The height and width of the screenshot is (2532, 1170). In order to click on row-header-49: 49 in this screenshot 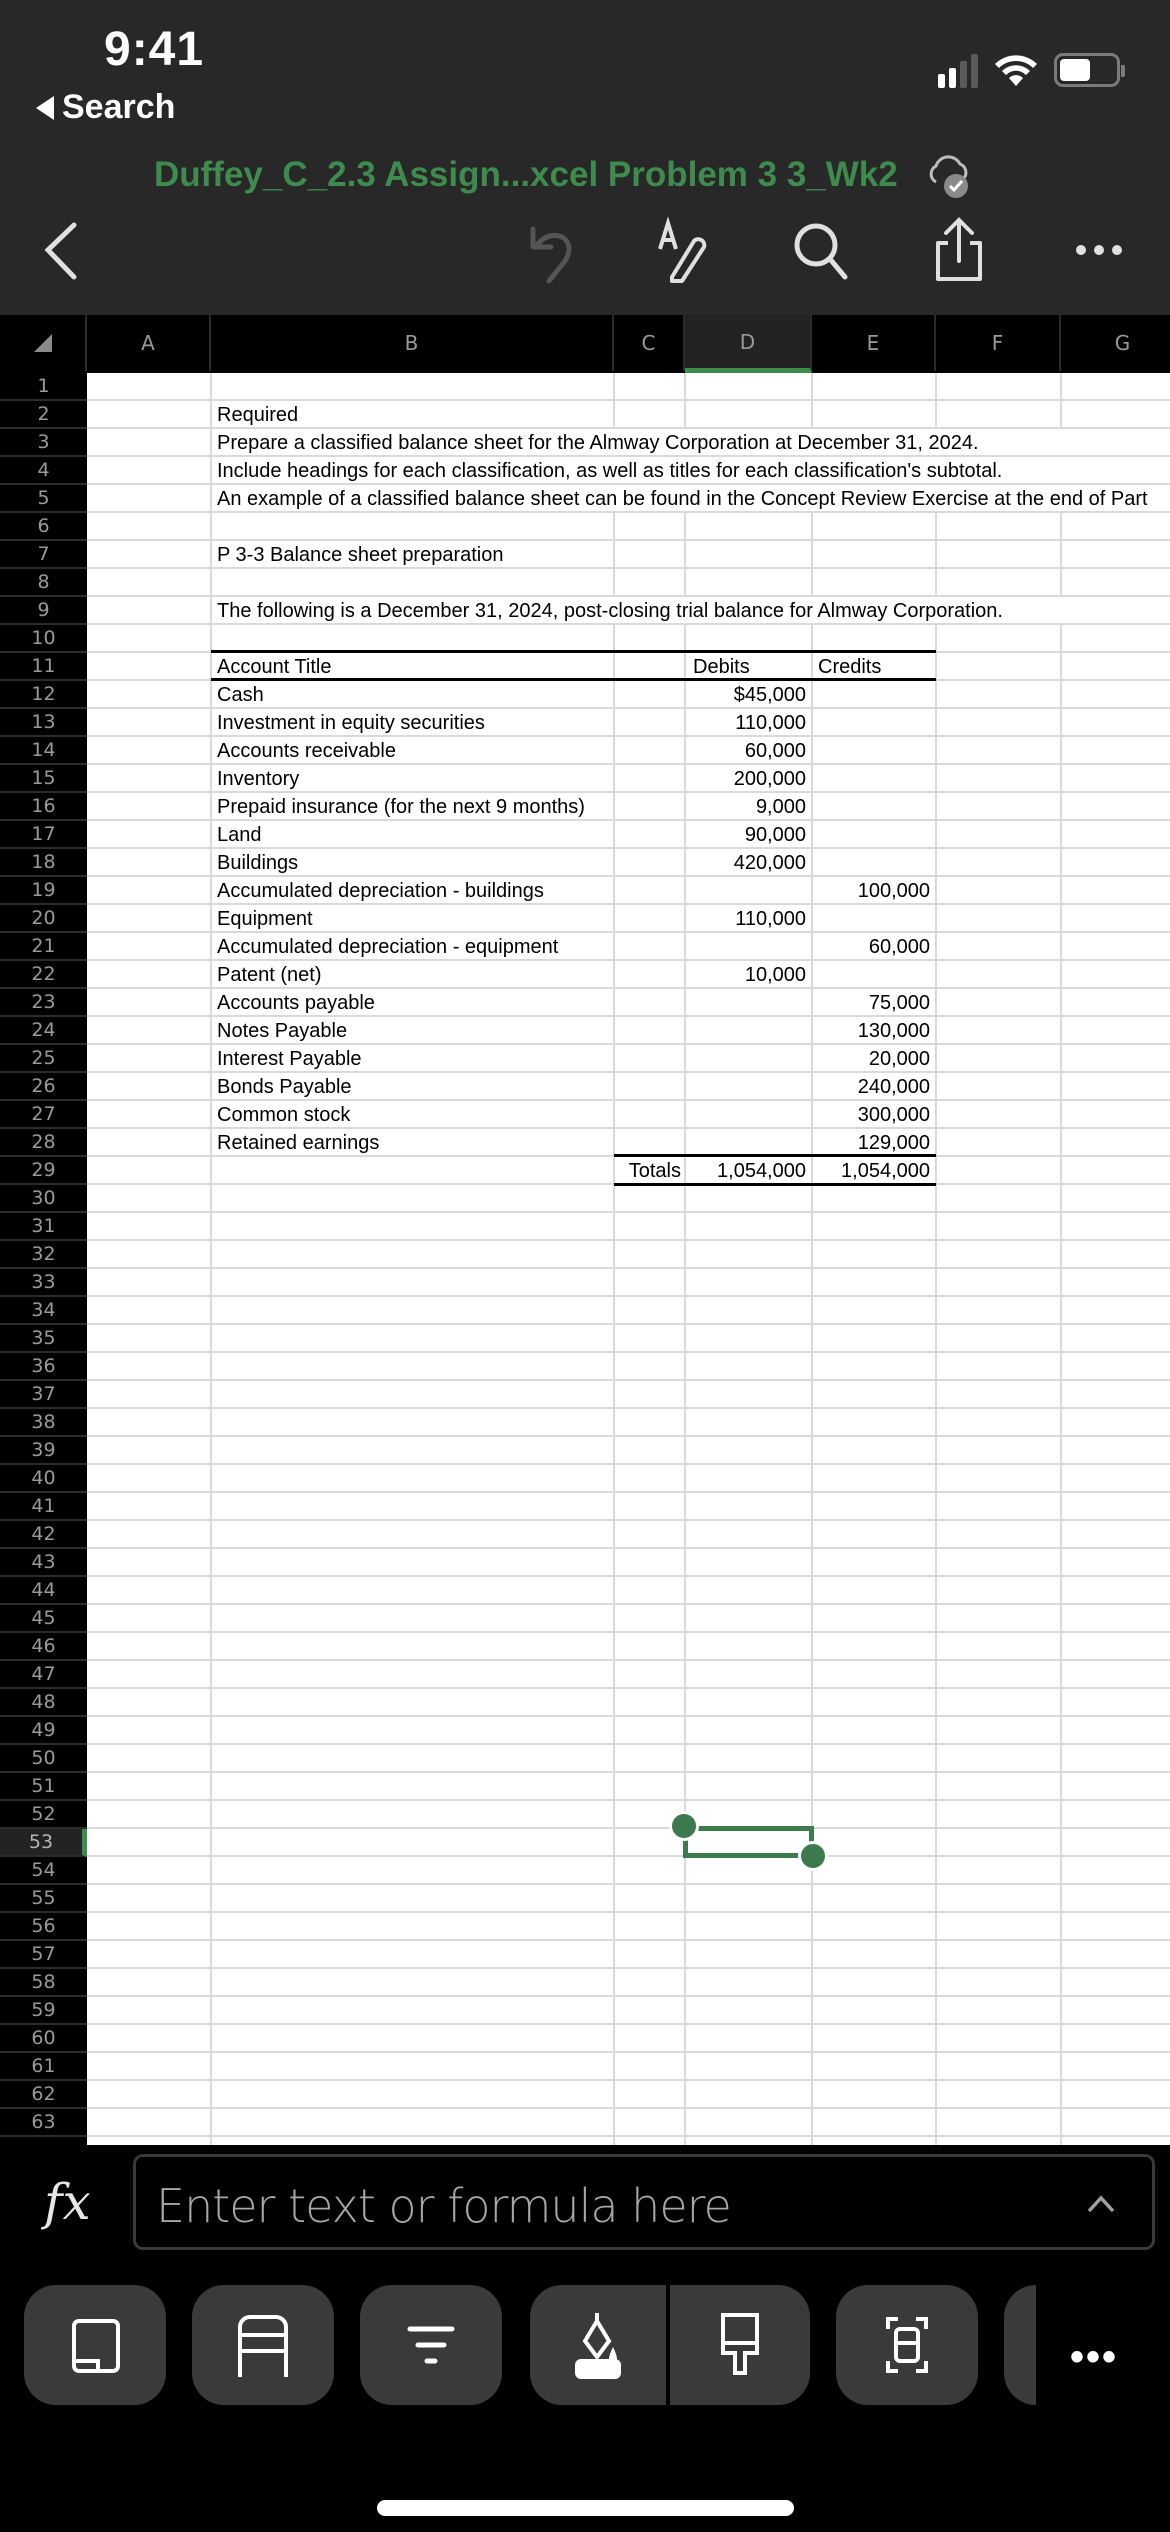, I will do `click(43, 1731)`.